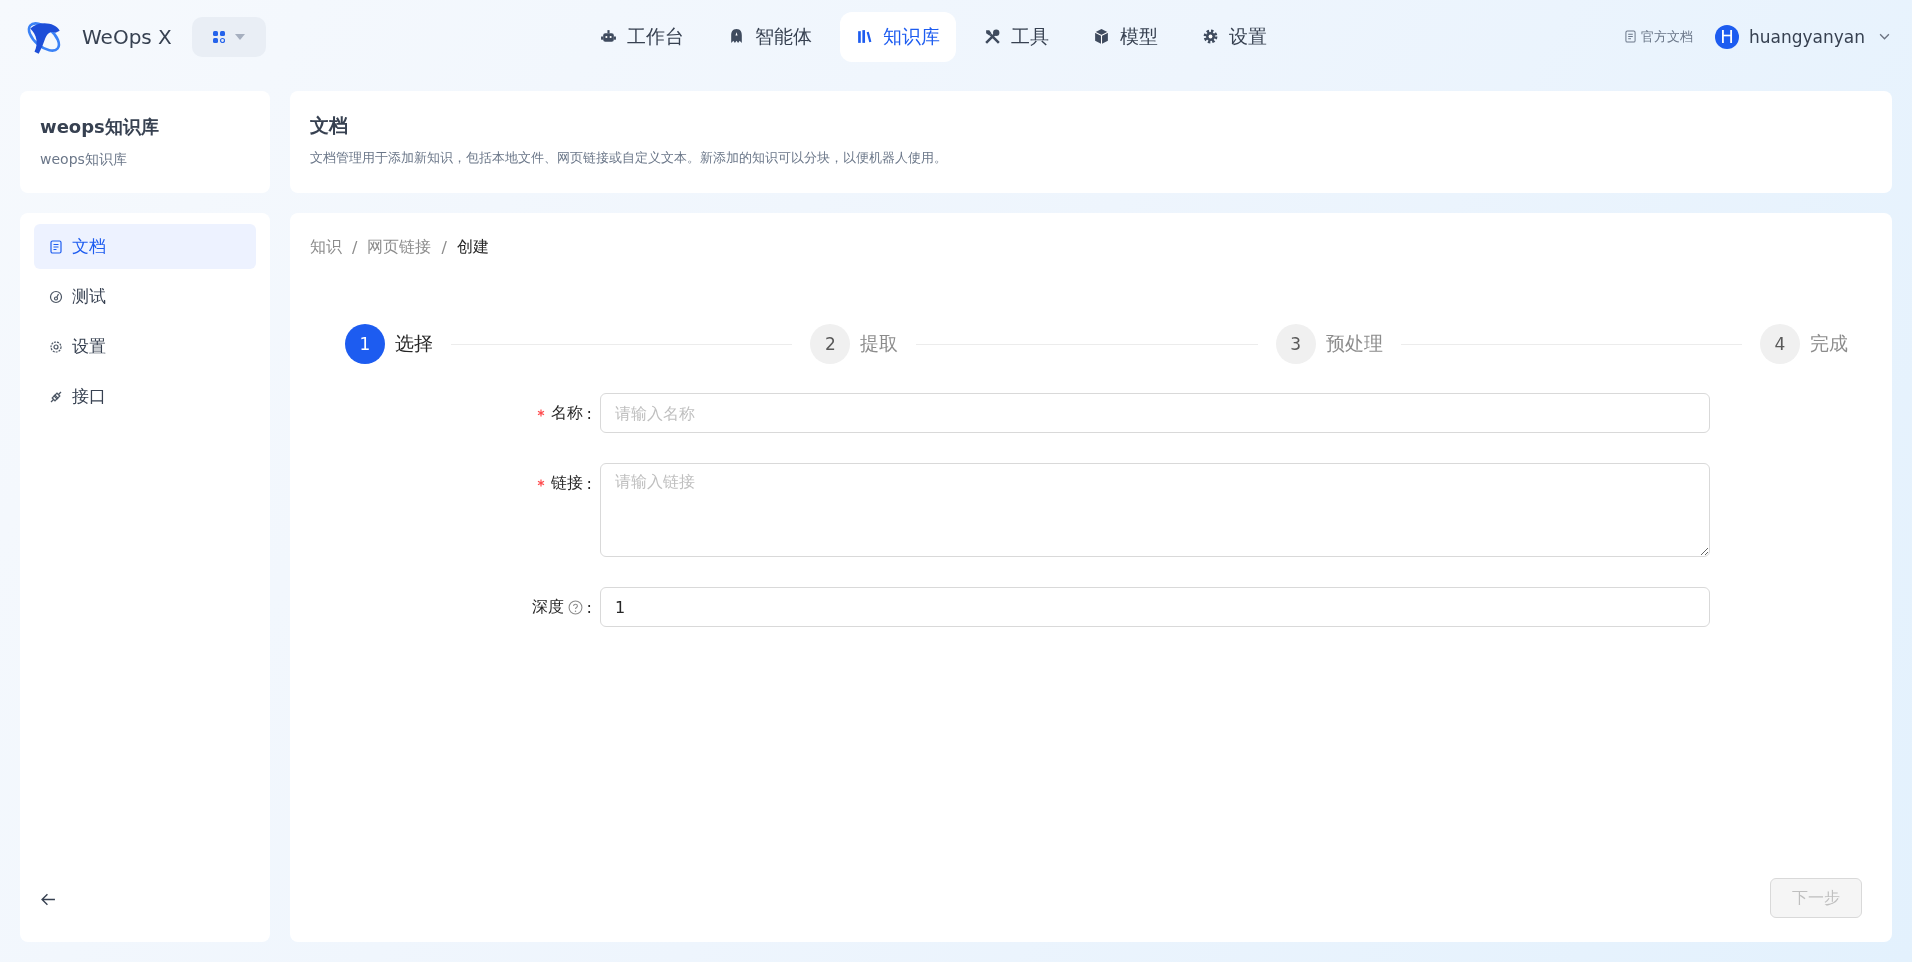  Describe the element at coordinates (218, 36) in the screenshot. I see `apps-grid-icon` at that location.